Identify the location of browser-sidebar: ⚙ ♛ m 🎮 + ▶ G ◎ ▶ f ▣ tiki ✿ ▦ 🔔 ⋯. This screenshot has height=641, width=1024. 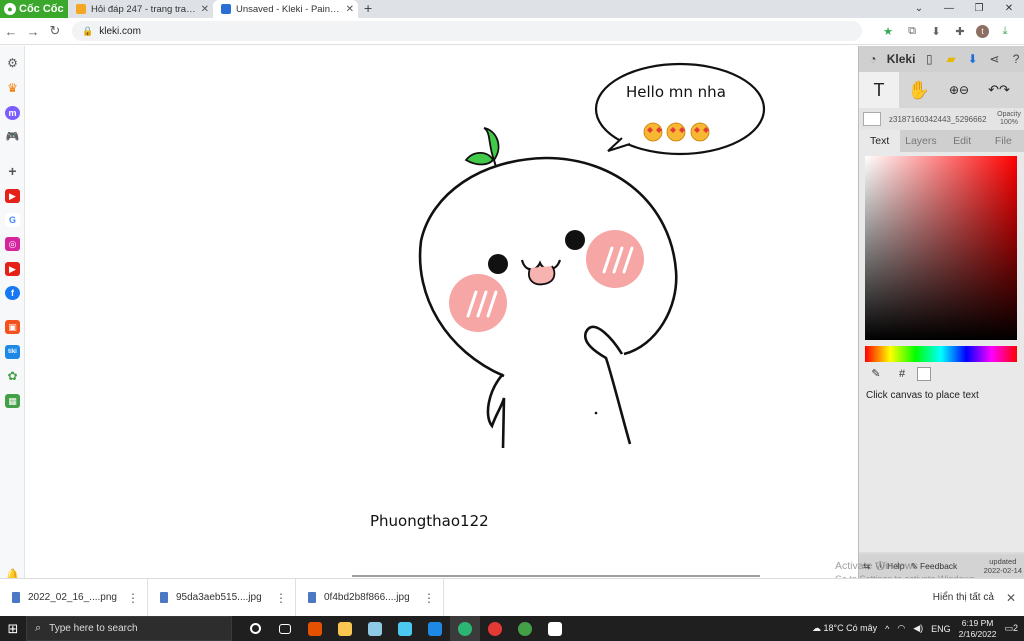
(12, 331).